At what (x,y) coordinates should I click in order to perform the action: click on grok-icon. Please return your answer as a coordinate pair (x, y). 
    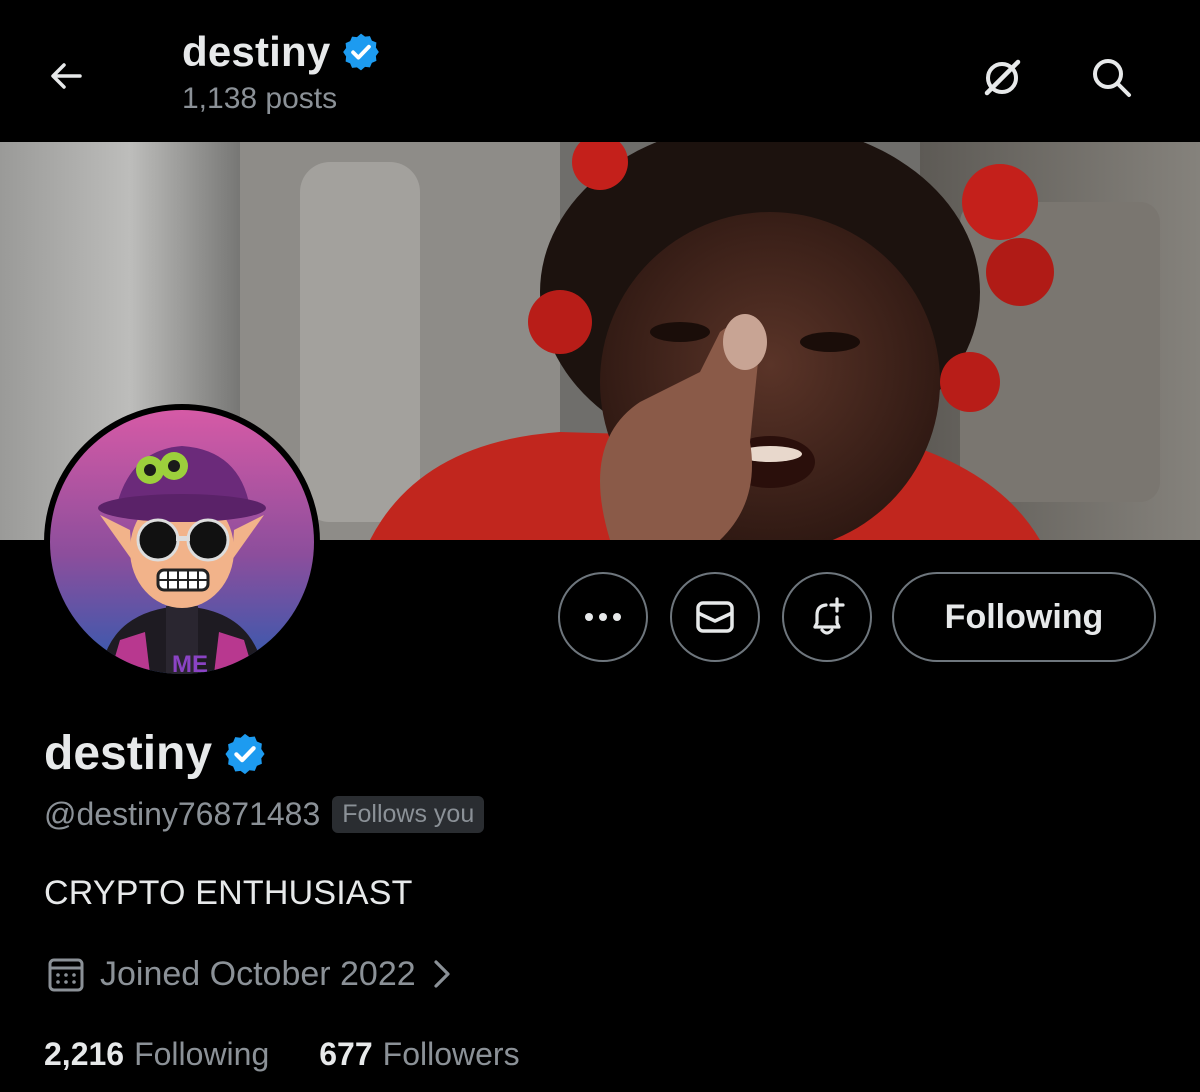
    Looking at the image, I should click on (1002, 77).